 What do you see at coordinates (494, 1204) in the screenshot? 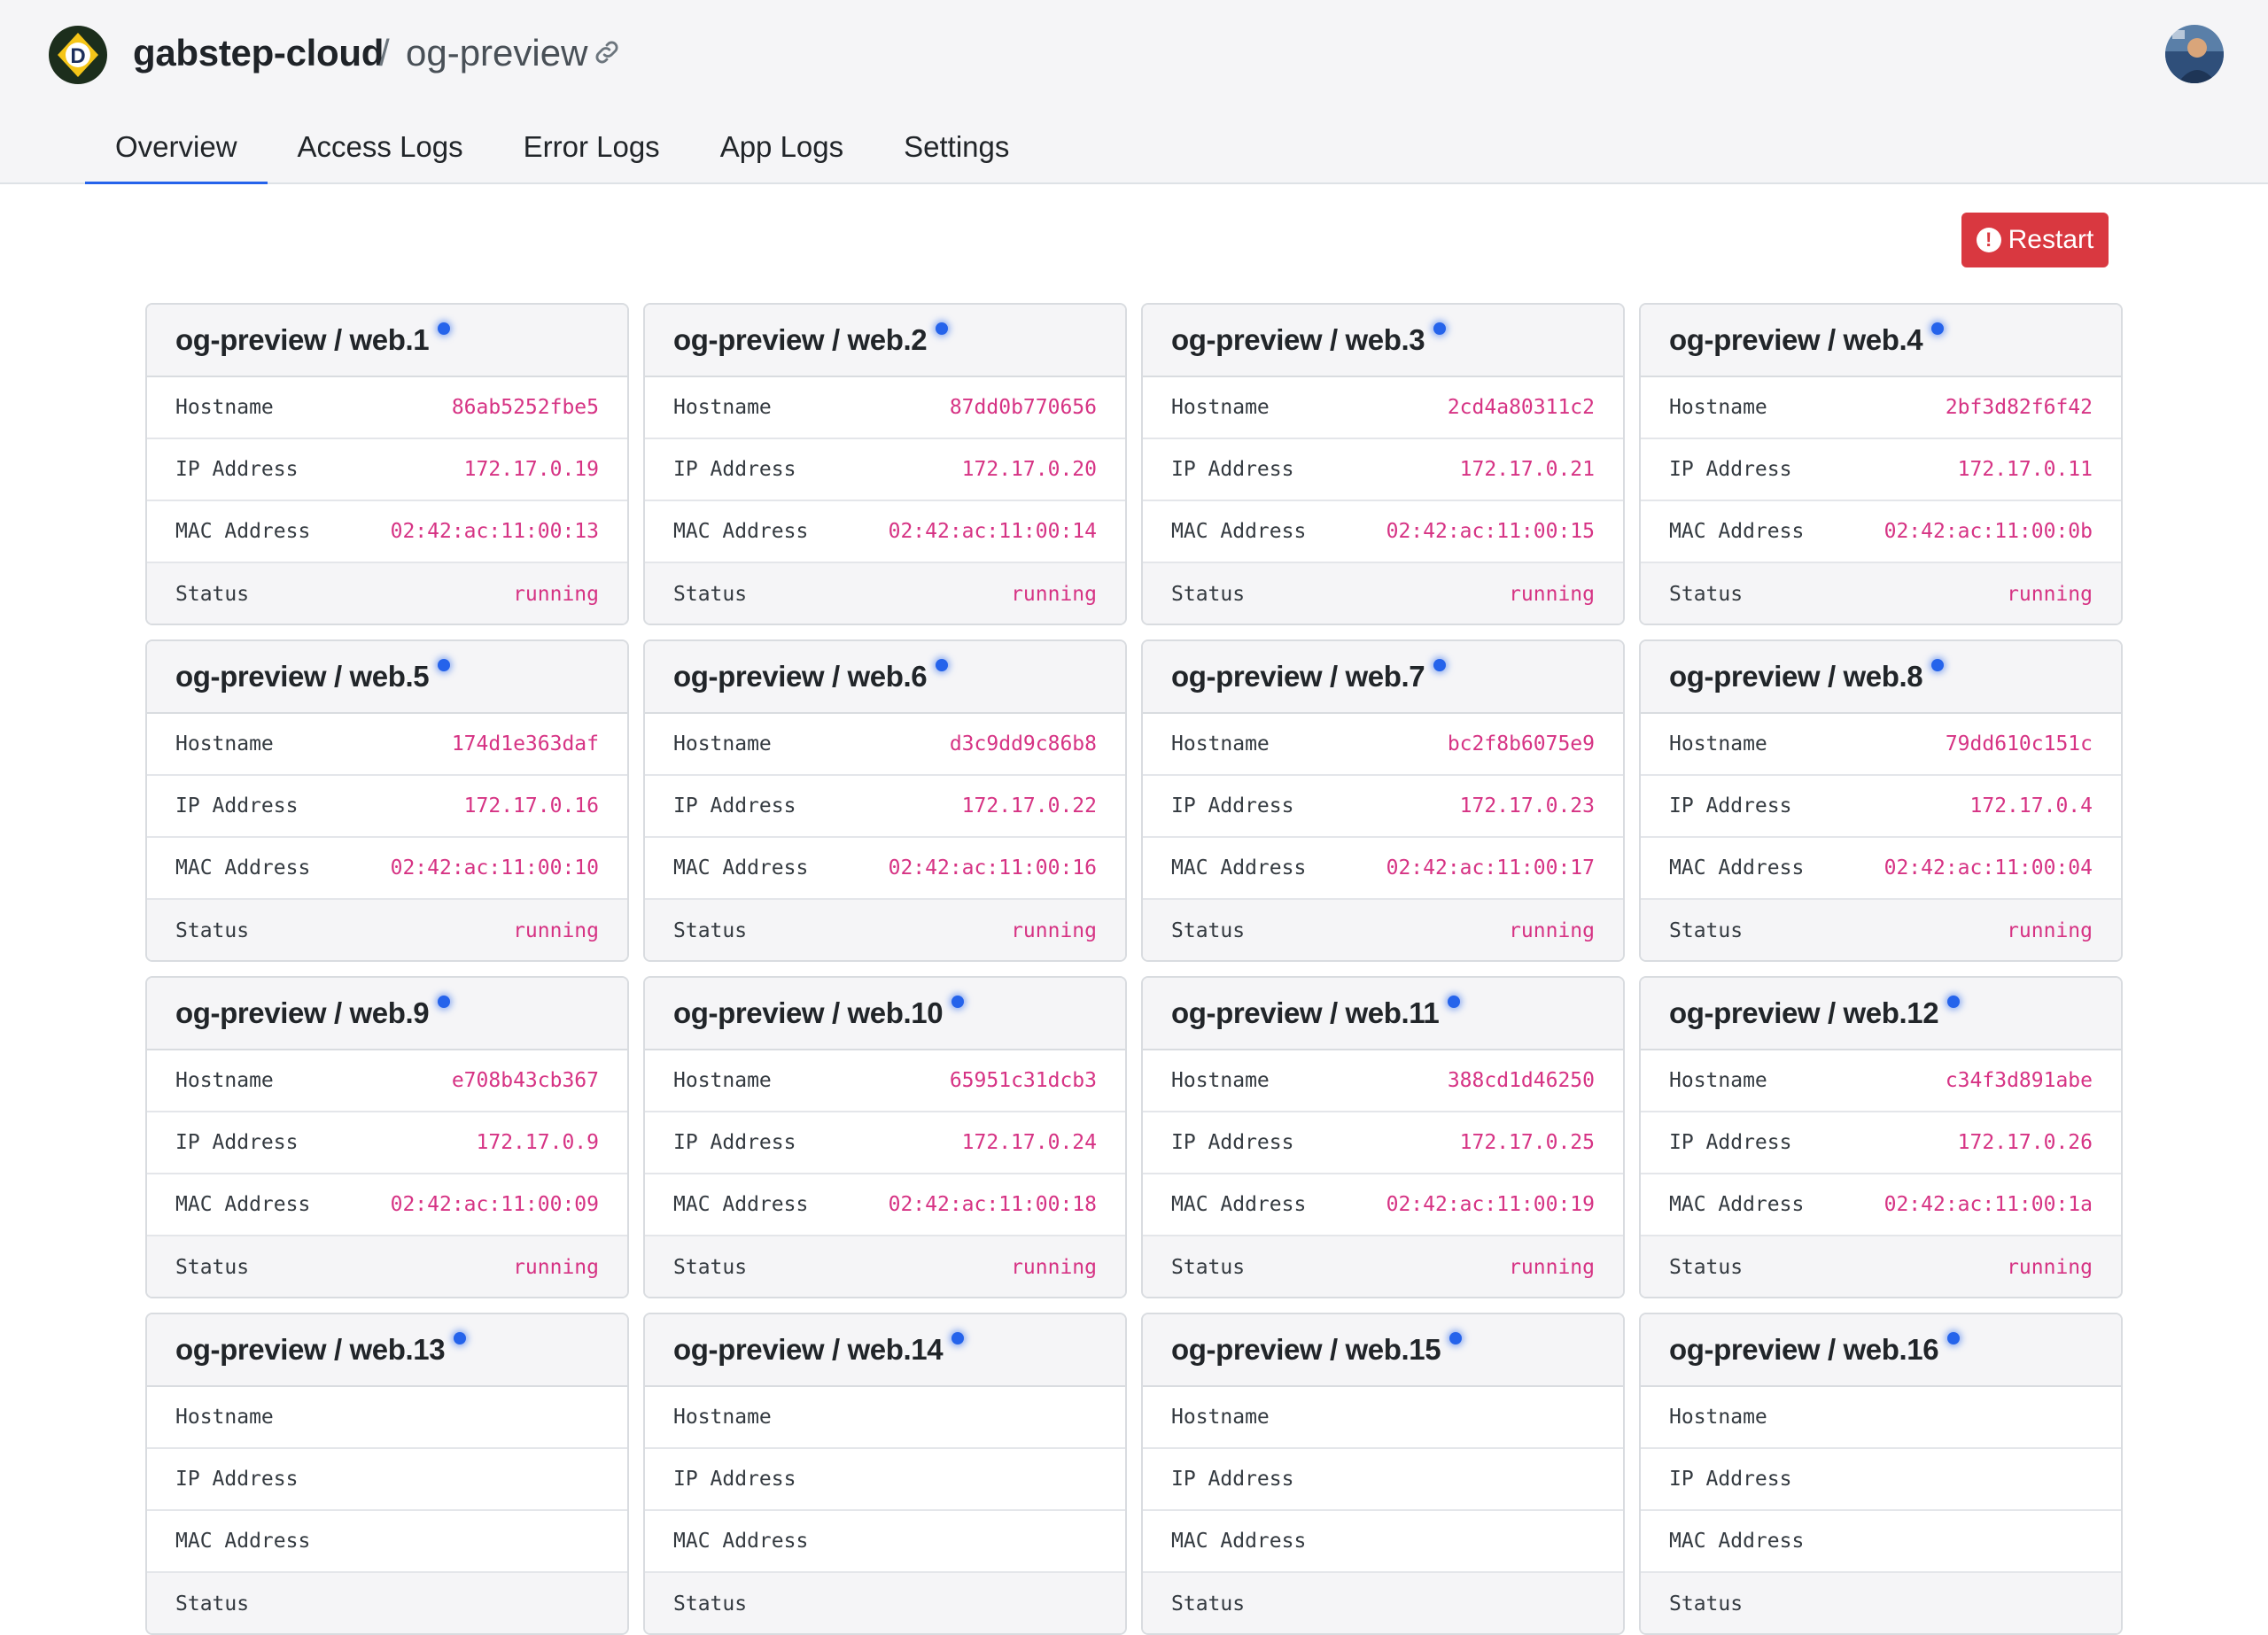
I see `mac-value: 02:42:ac:11:00:09` at bounding box center [494, 1204].